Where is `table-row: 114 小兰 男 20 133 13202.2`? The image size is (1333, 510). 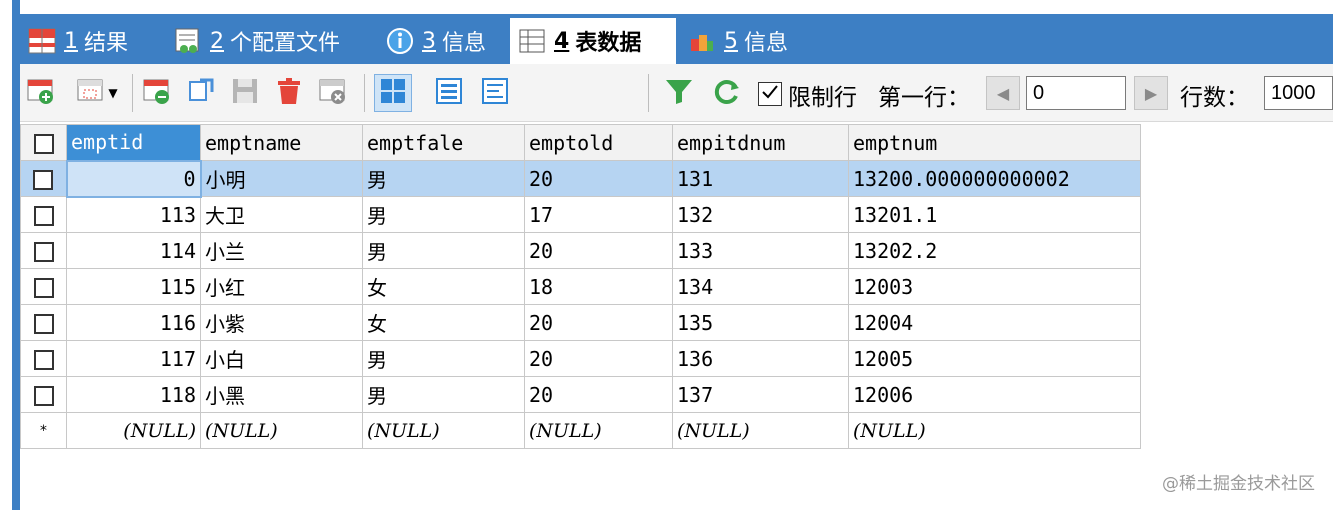
table-row: 114 小兰 男 20 133 13202.2 is located at coordinates (580, 250).